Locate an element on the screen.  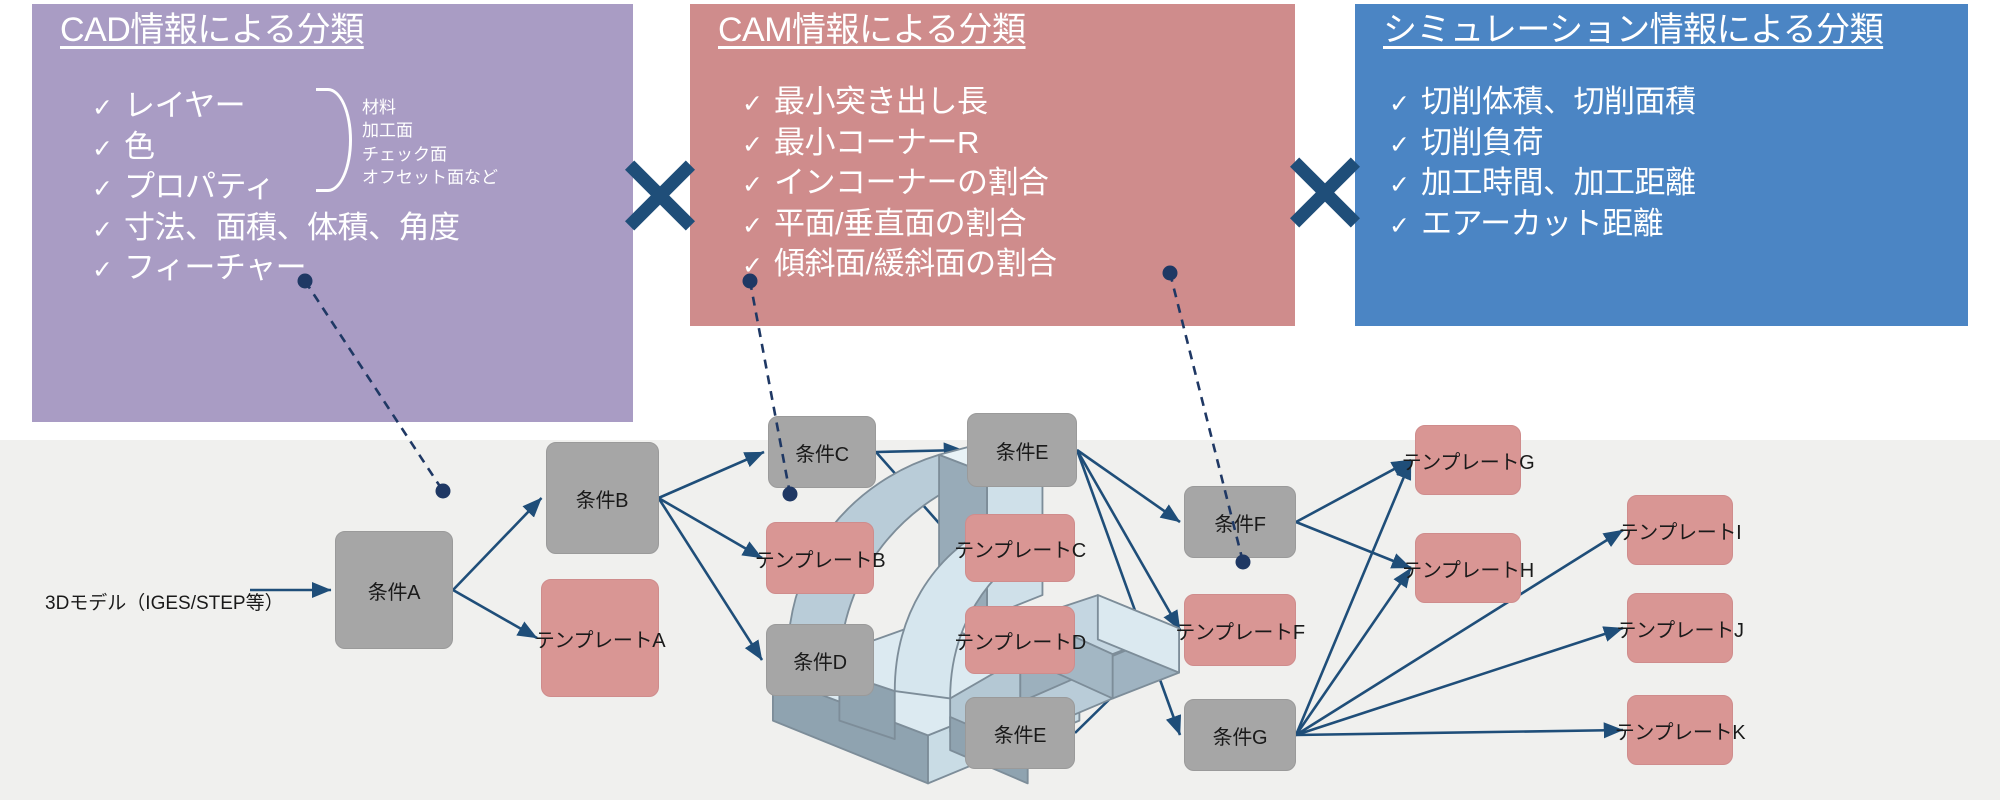
flow-node-label: テンプレートC is located at coordinates (1020, 550).